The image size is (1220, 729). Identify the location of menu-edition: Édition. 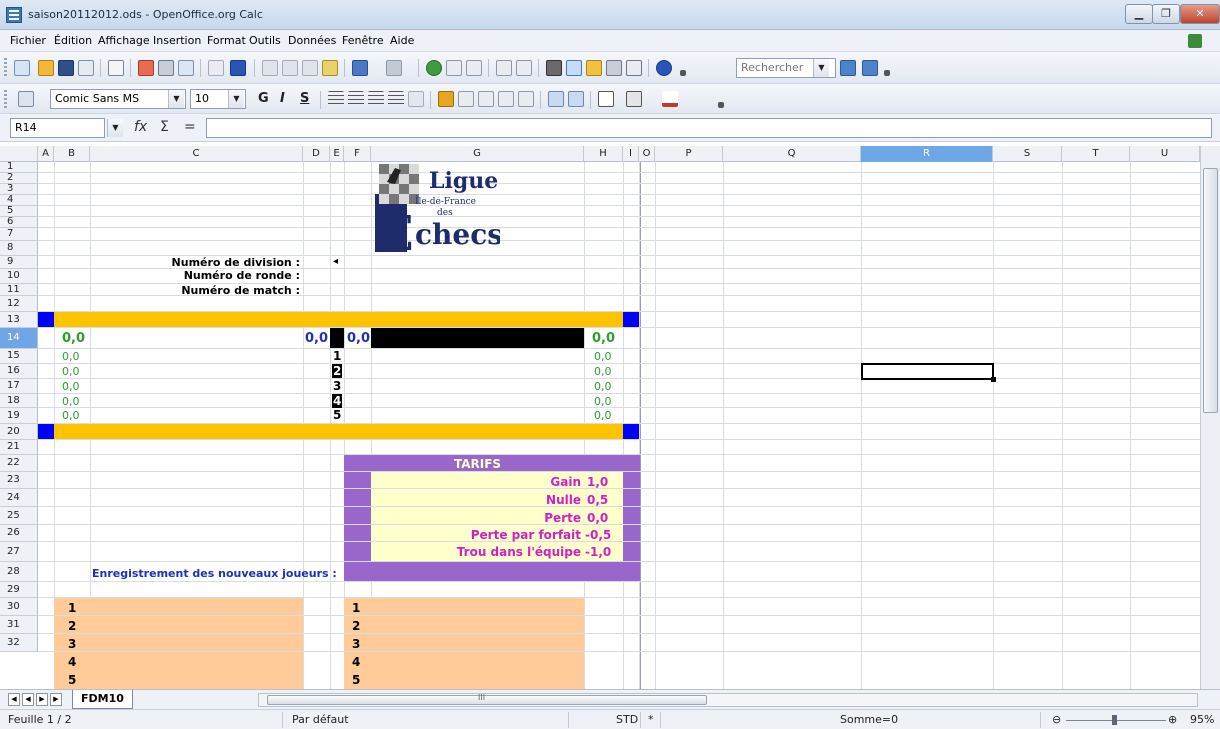
(73, 40).